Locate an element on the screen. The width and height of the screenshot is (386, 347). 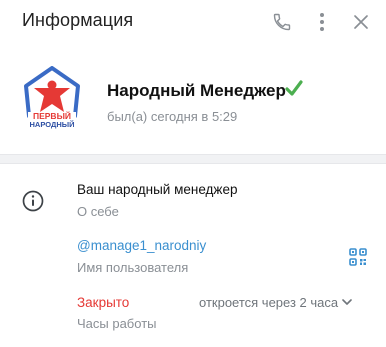
about-label: О себе is located at coordinates (98, 211).